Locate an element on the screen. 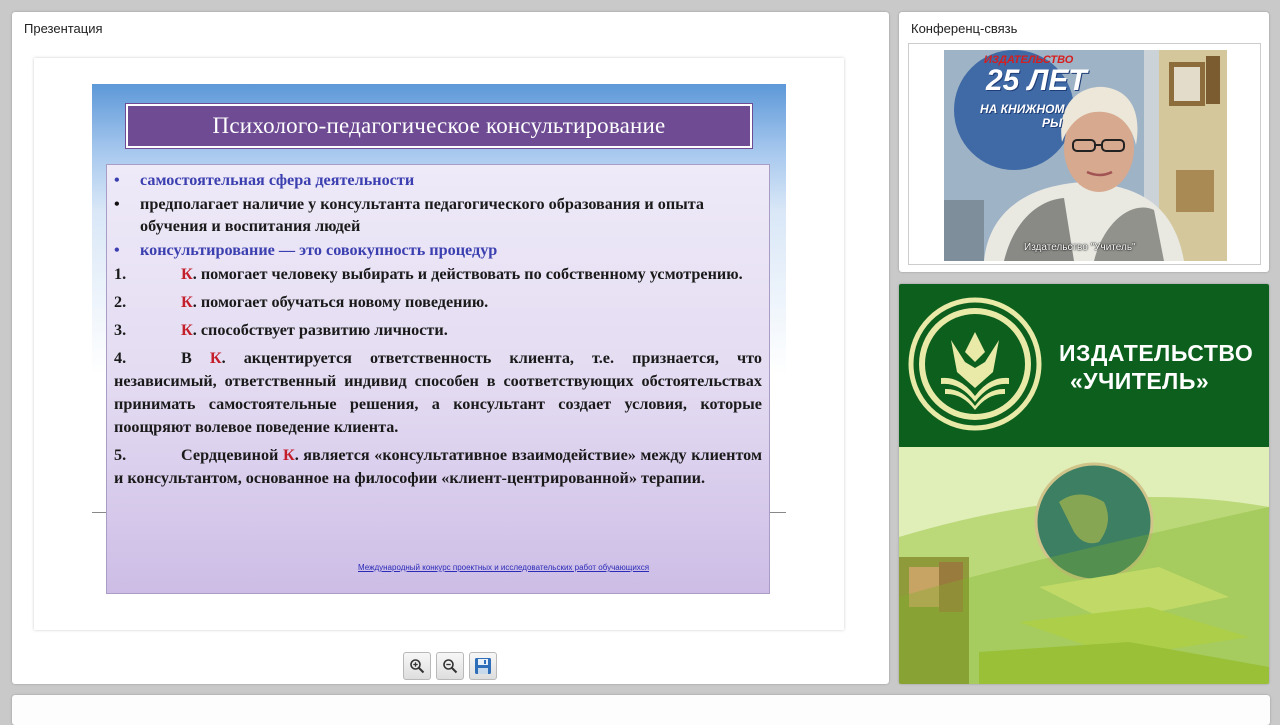  item-text: . помогает обучаться новому поведению. is located at coordinates (340, 302).